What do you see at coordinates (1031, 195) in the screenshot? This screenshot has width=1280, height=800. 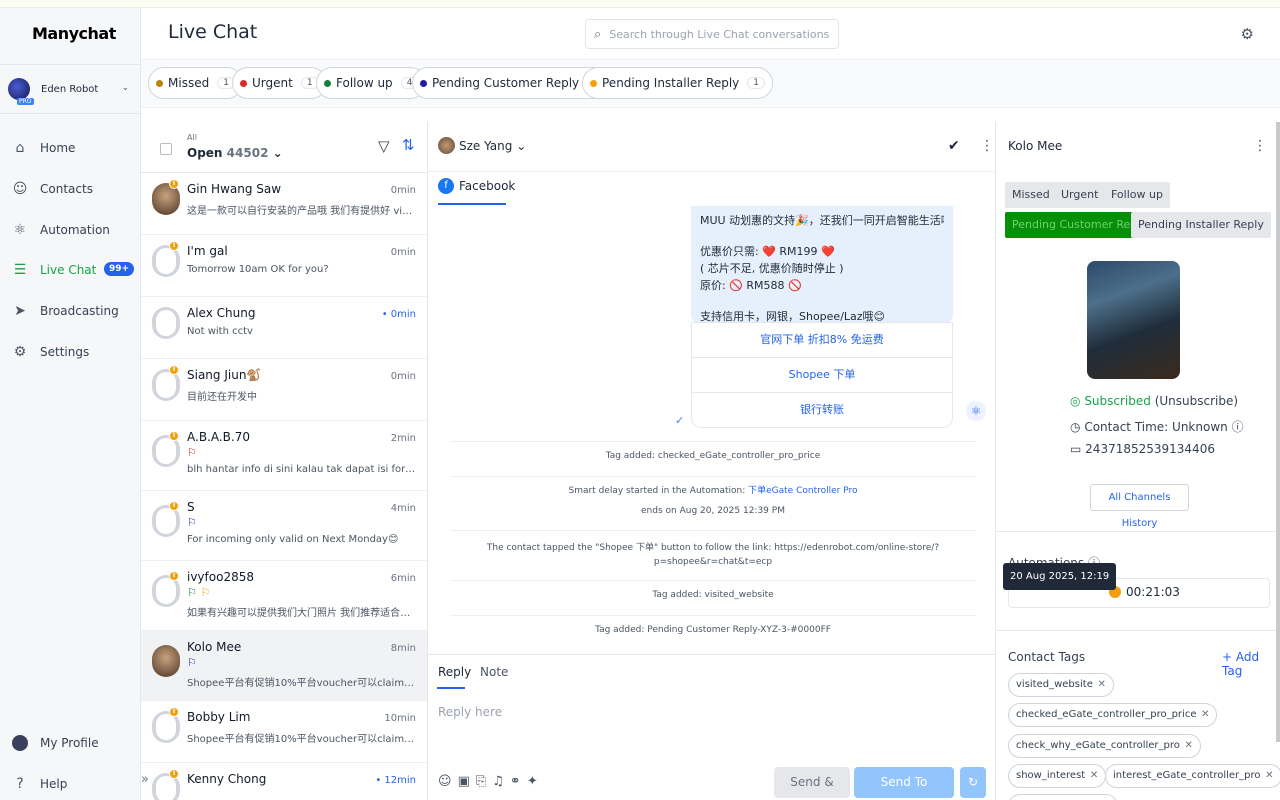 I see `status-tag-missed: Missed` at bounding box center [1031, 195].